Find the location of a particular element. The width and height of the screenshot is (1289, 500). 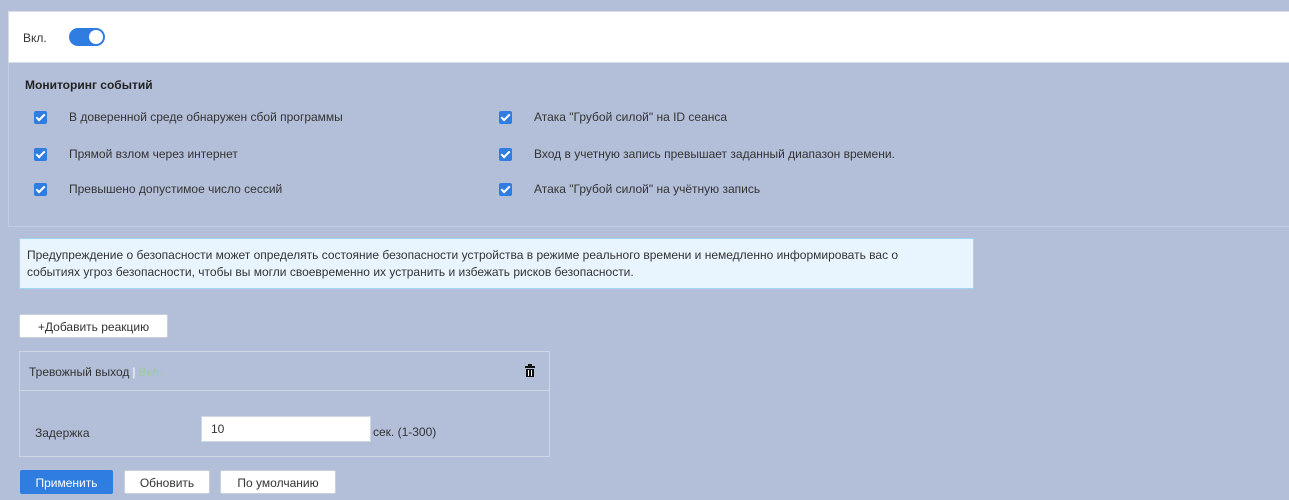

refresh-button: Обновить is located at coordinates (167, 482).